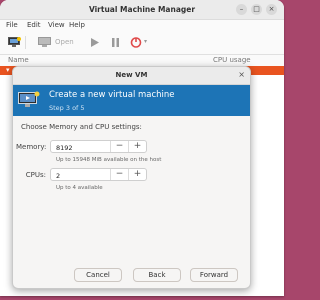 This screenshot has height=300, width=320. Describe the element at coordinates (232, 60) in the screenshot. I see `cpu-usage-column-header: CPU usage` at that location.